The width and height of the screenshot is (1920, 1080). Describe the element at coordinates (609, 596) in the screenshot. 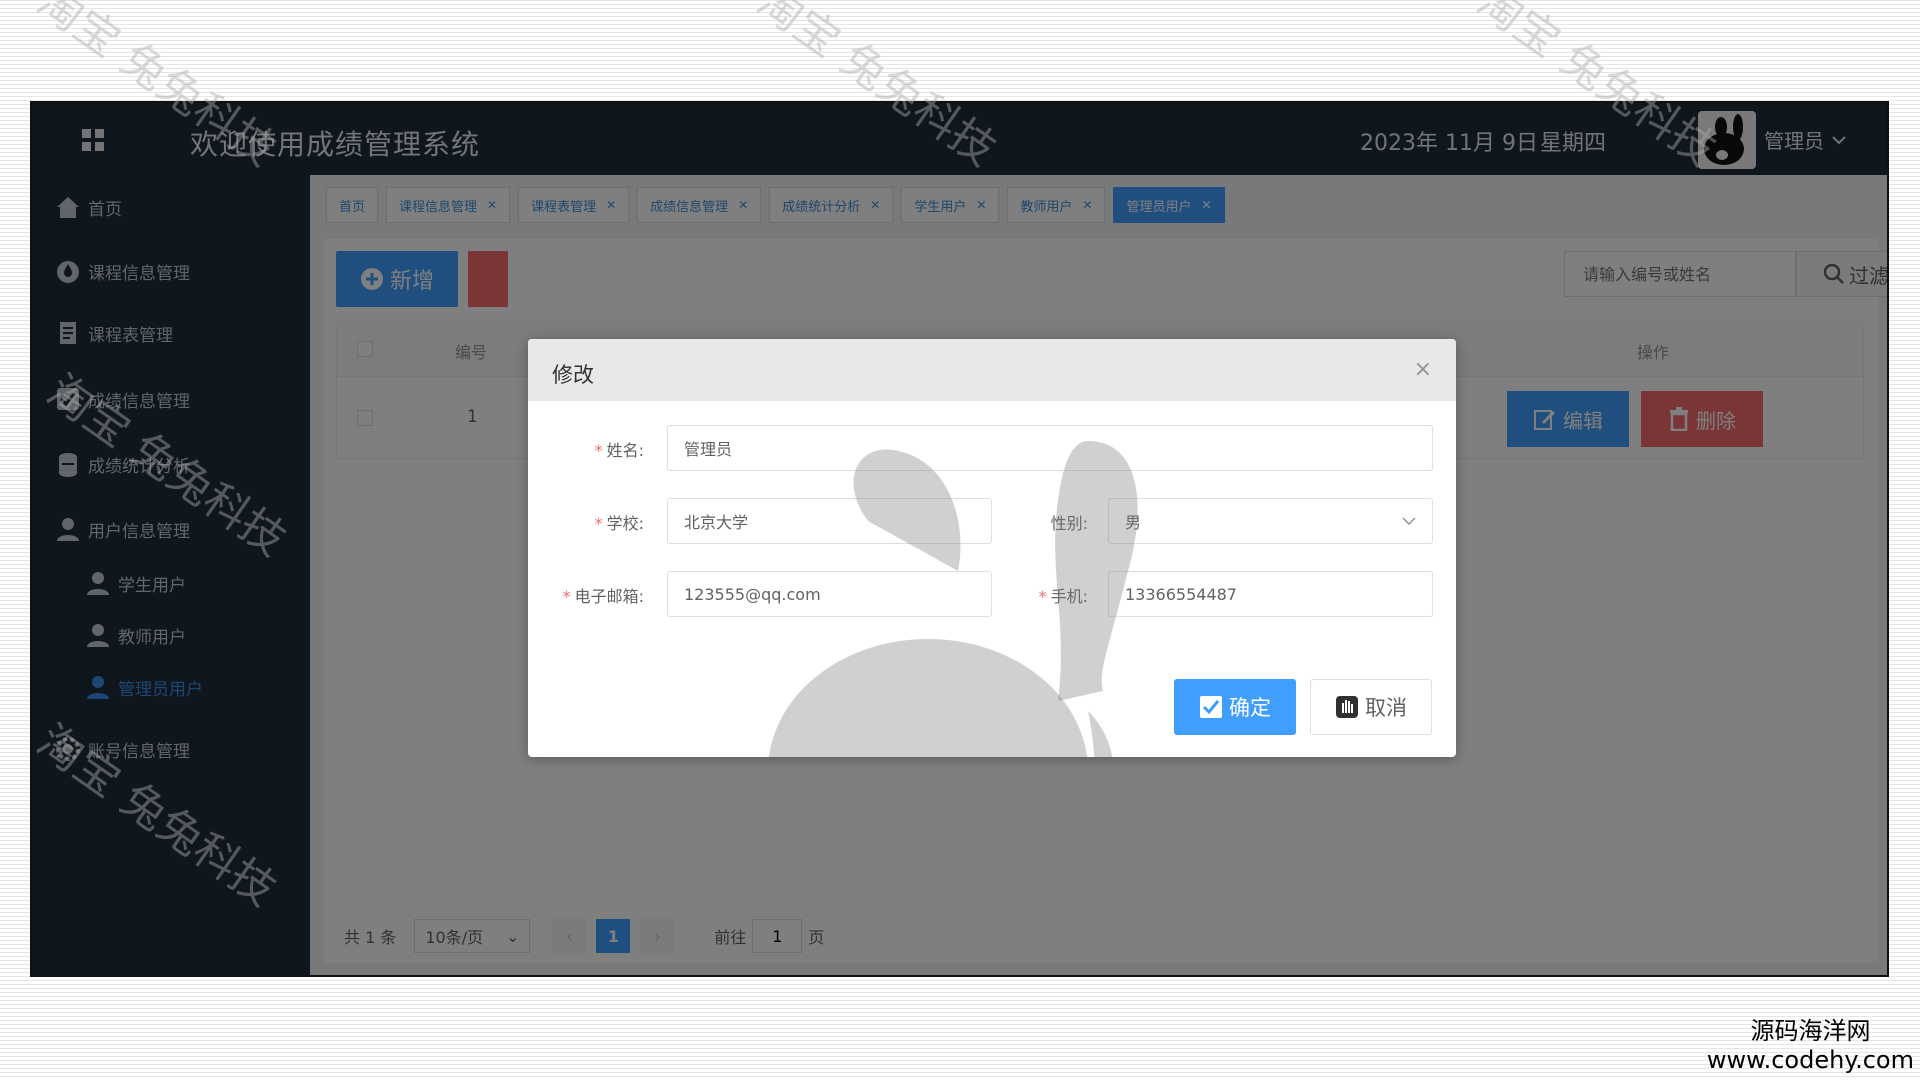

I see `email-label-text: 电子邮箱:` at that location.